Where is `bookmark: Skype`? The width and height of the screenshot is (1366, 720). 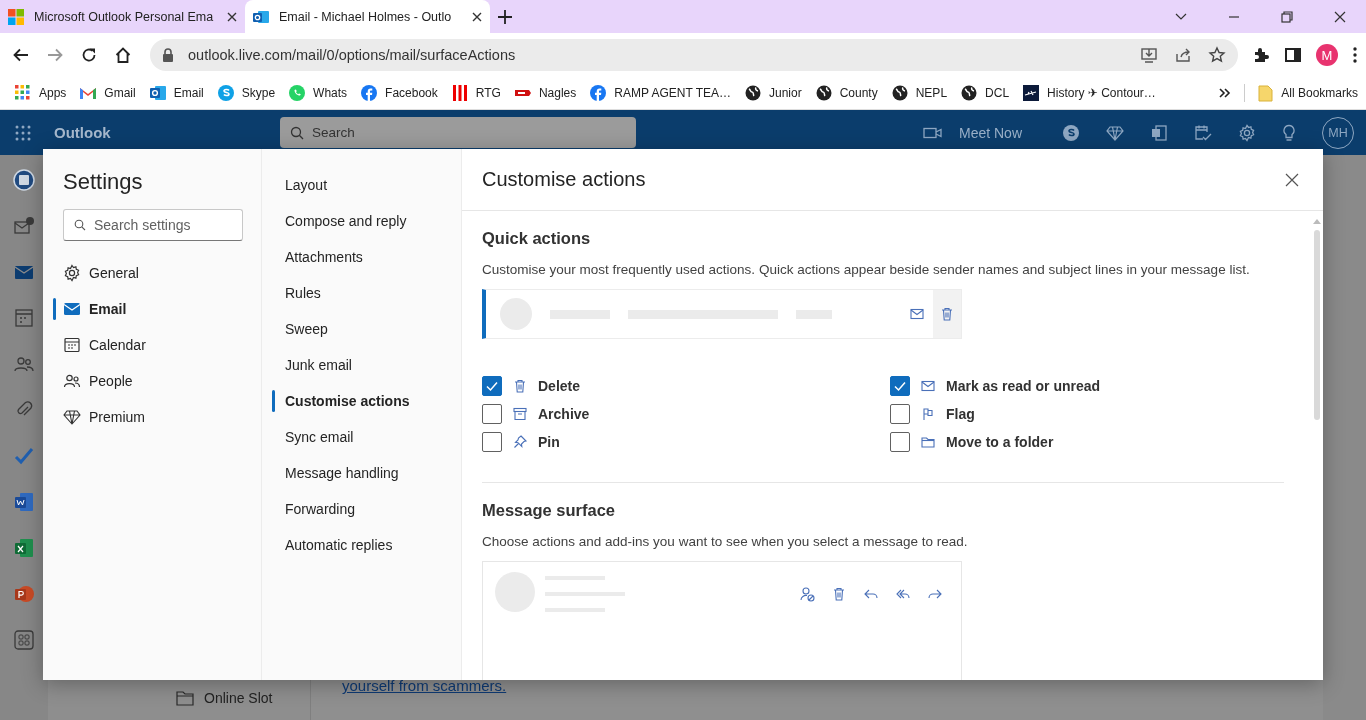
bookmark: Skype is located at coordinates (246, 93).